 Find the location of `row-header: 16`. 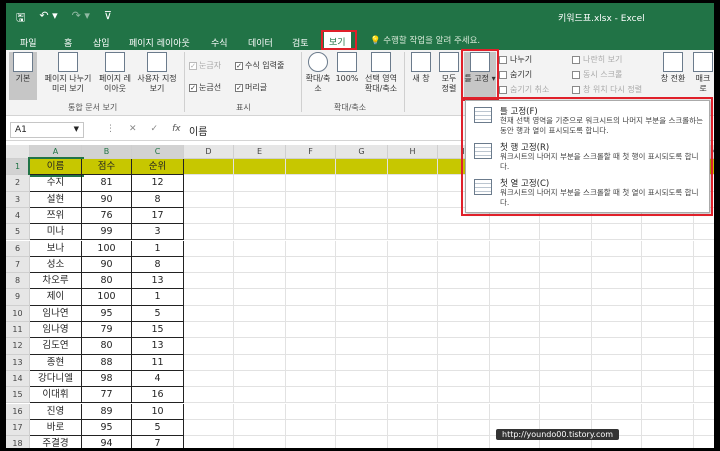

row-header: 16 is located at coordinates (18, 411).